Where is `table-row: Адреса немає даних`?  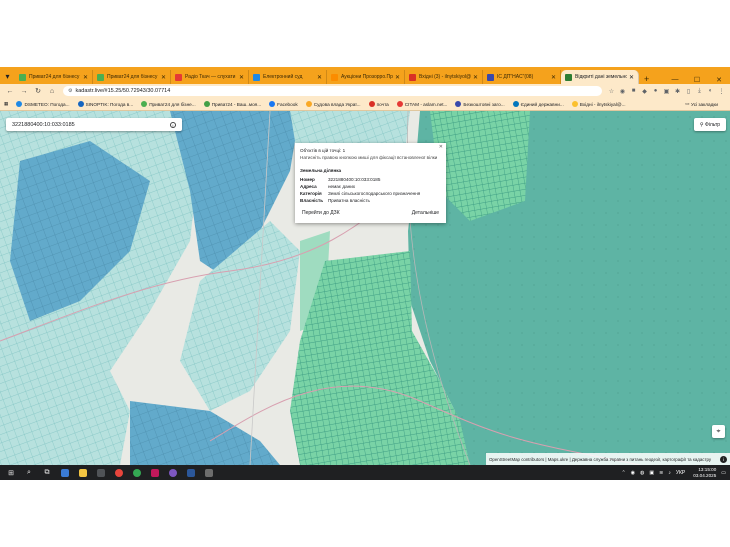
table-row: Адреса немає даних is located at coordinates (370, 186).